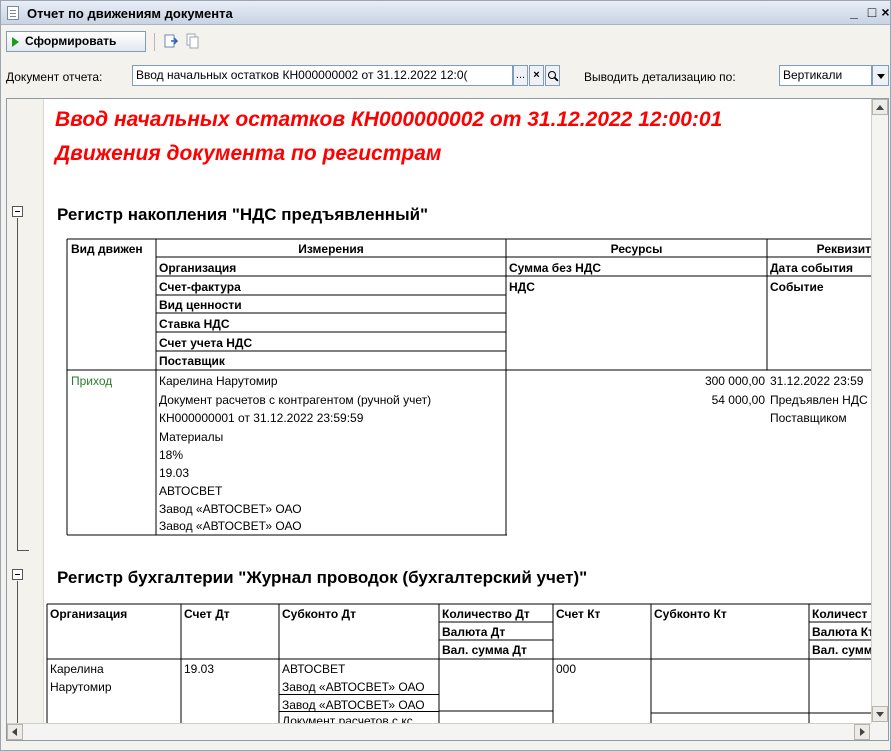  What do you see at coordinates (445, 13) in the screenshot?
I see `title-bar: Отчет по движениям документа _ □ ×` at bounding box center [445, 13].